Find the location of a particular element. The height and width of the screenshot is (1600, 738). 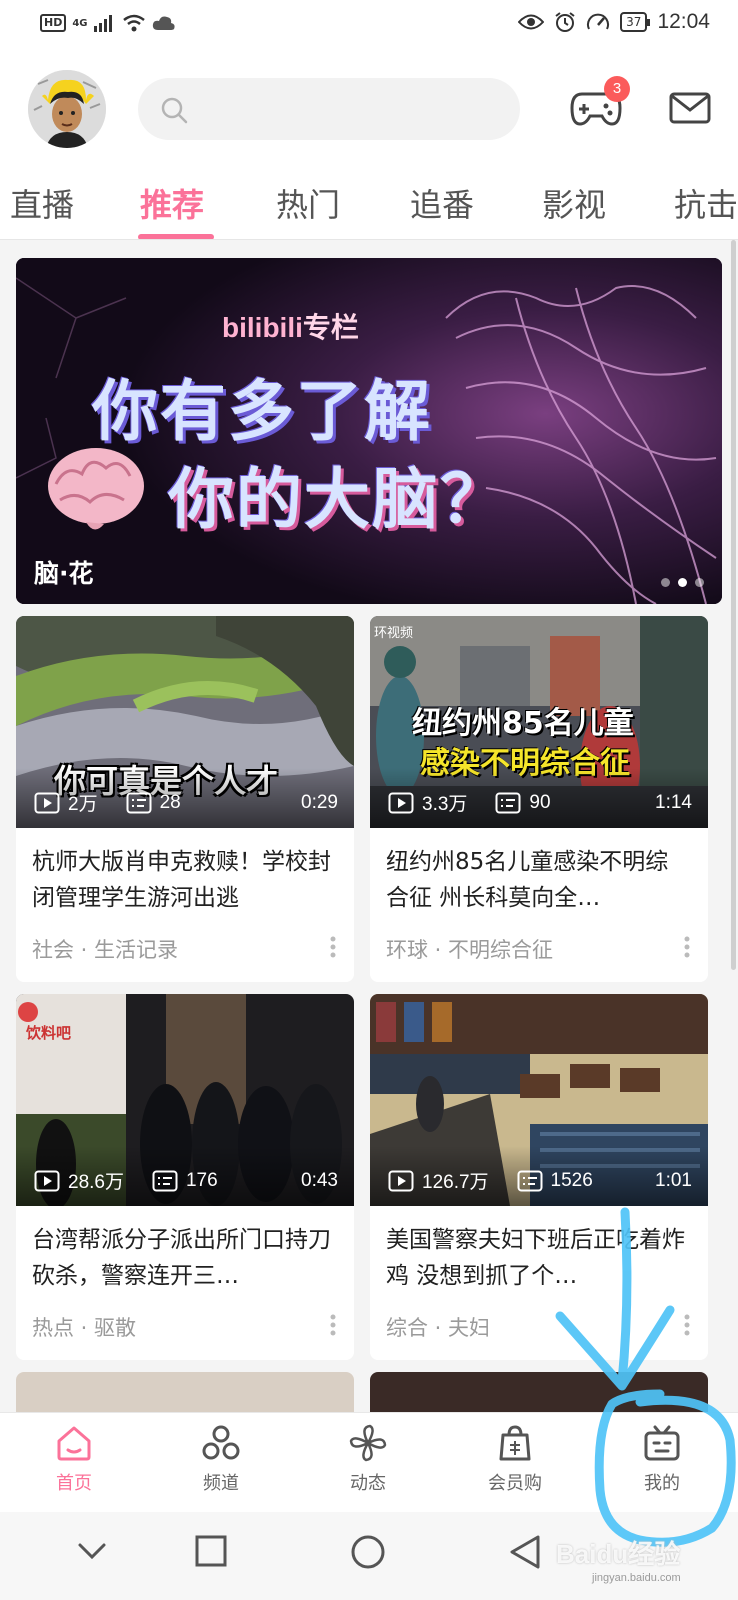

speed-icon is located at coordinates (598, 21).